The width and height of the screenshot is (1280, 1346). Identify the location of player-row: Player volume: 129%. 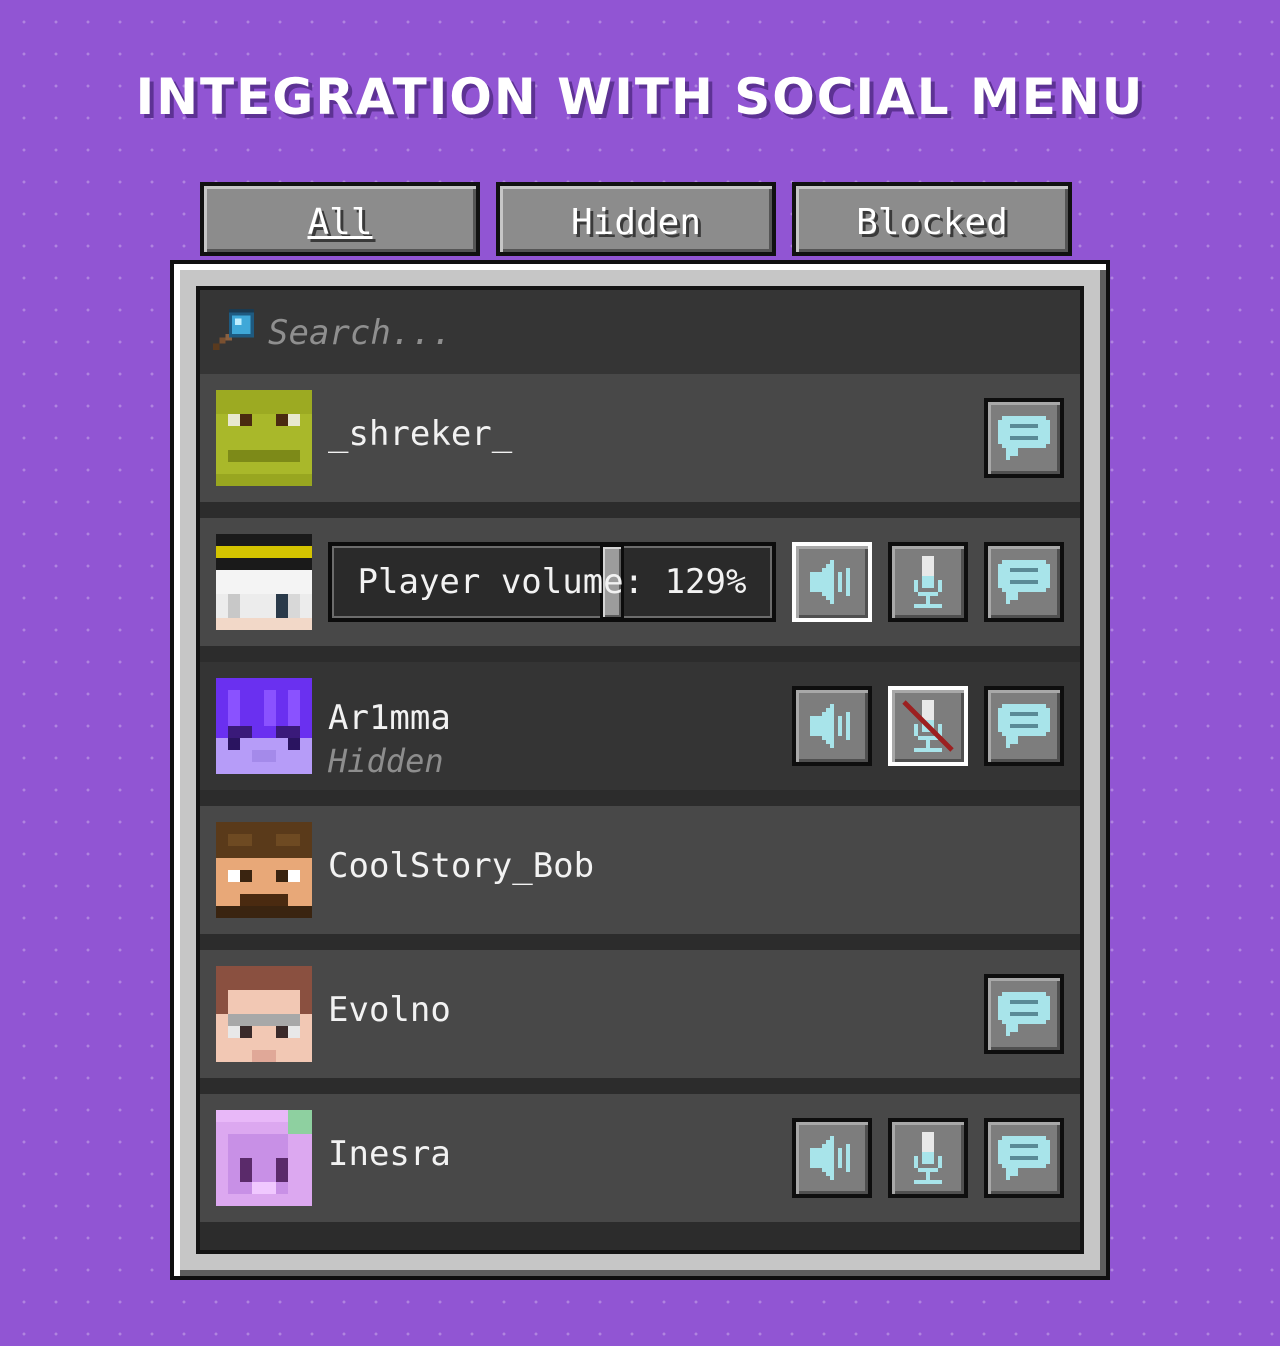
(640, 582).